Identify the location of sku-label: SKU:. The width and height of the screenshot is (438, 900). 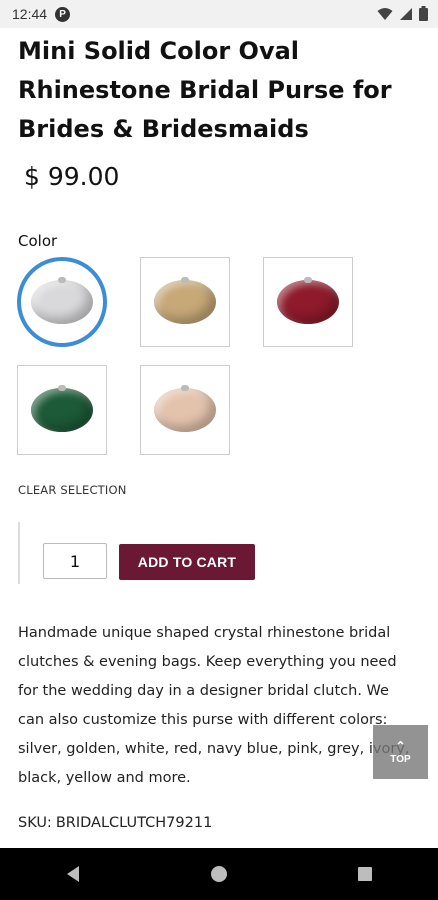
(35, 823).